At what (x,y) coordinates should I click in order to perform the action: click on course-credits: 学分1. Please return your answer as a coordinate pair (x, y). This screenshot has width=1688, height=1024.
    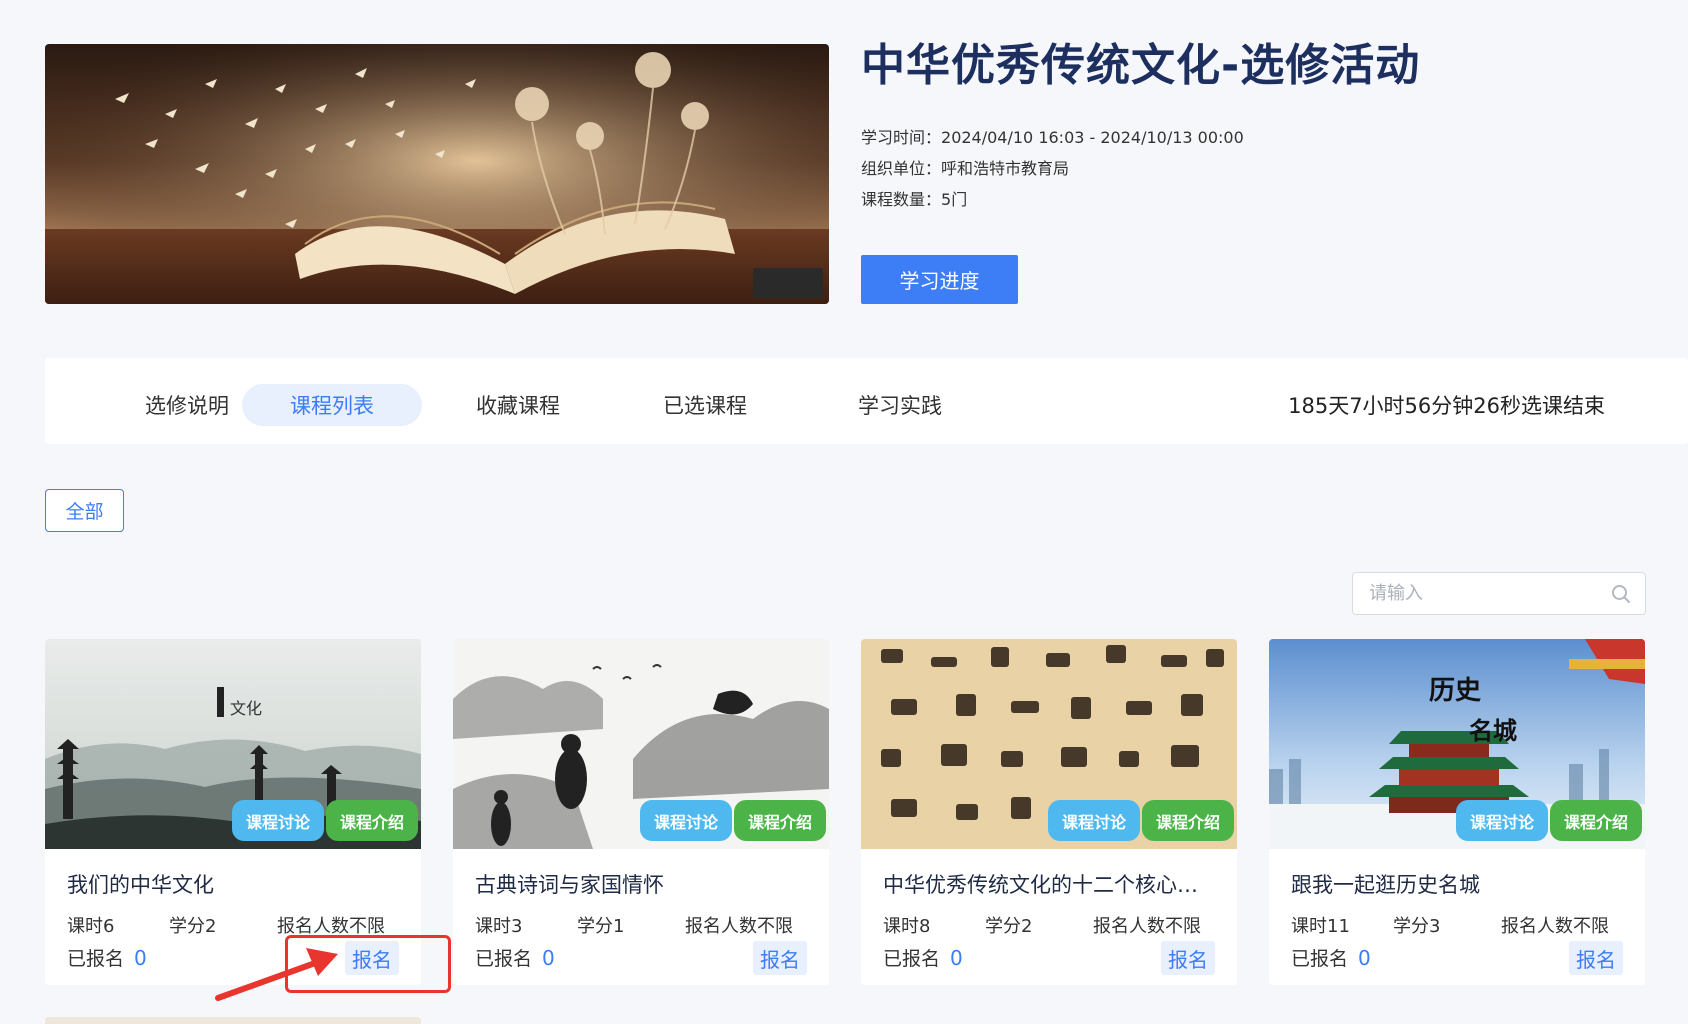
    Looking at the image, I should click on (601, 926).